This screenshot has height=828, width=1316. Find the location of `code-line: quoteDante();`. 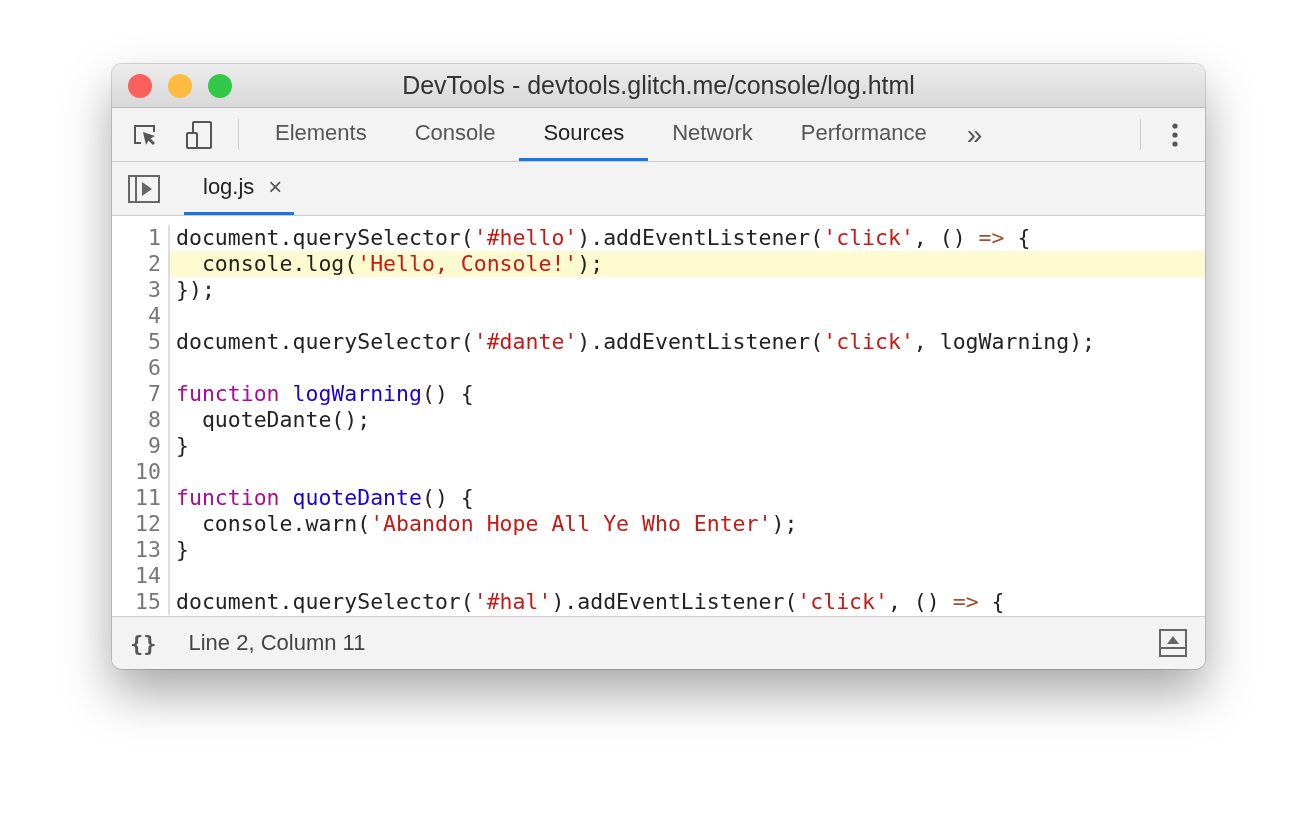

code-line: quoteDante(); is located at coordinates (285, 420).